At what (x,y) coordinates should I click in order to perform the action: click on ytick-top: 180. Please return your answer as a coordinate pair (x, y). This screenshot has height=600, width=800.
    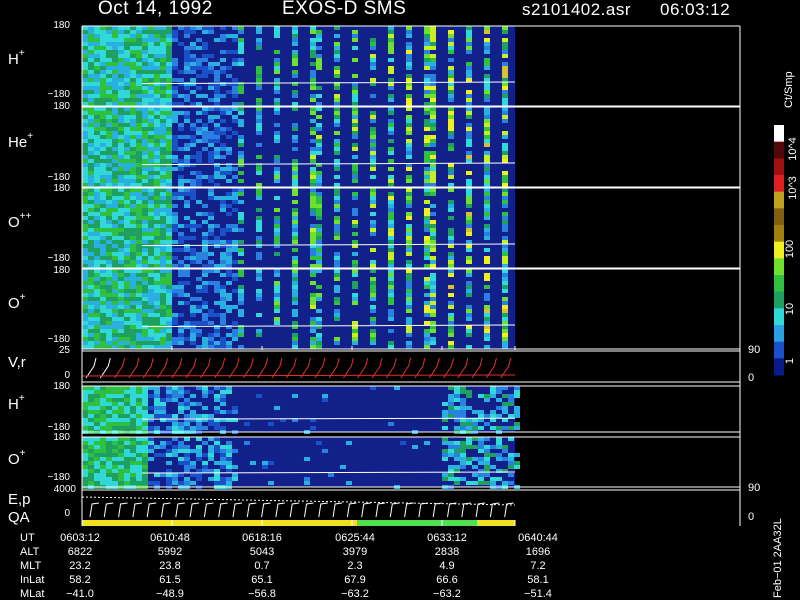
    Looking at the image, I should click on (61, 437).